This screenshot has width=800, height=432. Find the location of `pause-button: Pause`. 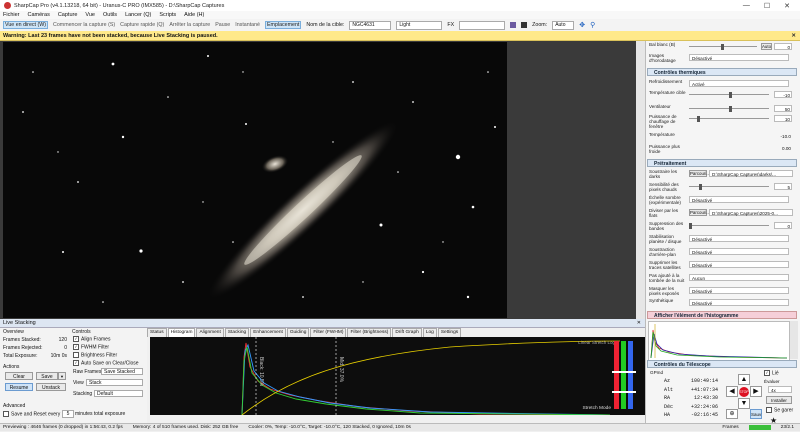

pause-button: Pause is located at coordinates (222, 25).